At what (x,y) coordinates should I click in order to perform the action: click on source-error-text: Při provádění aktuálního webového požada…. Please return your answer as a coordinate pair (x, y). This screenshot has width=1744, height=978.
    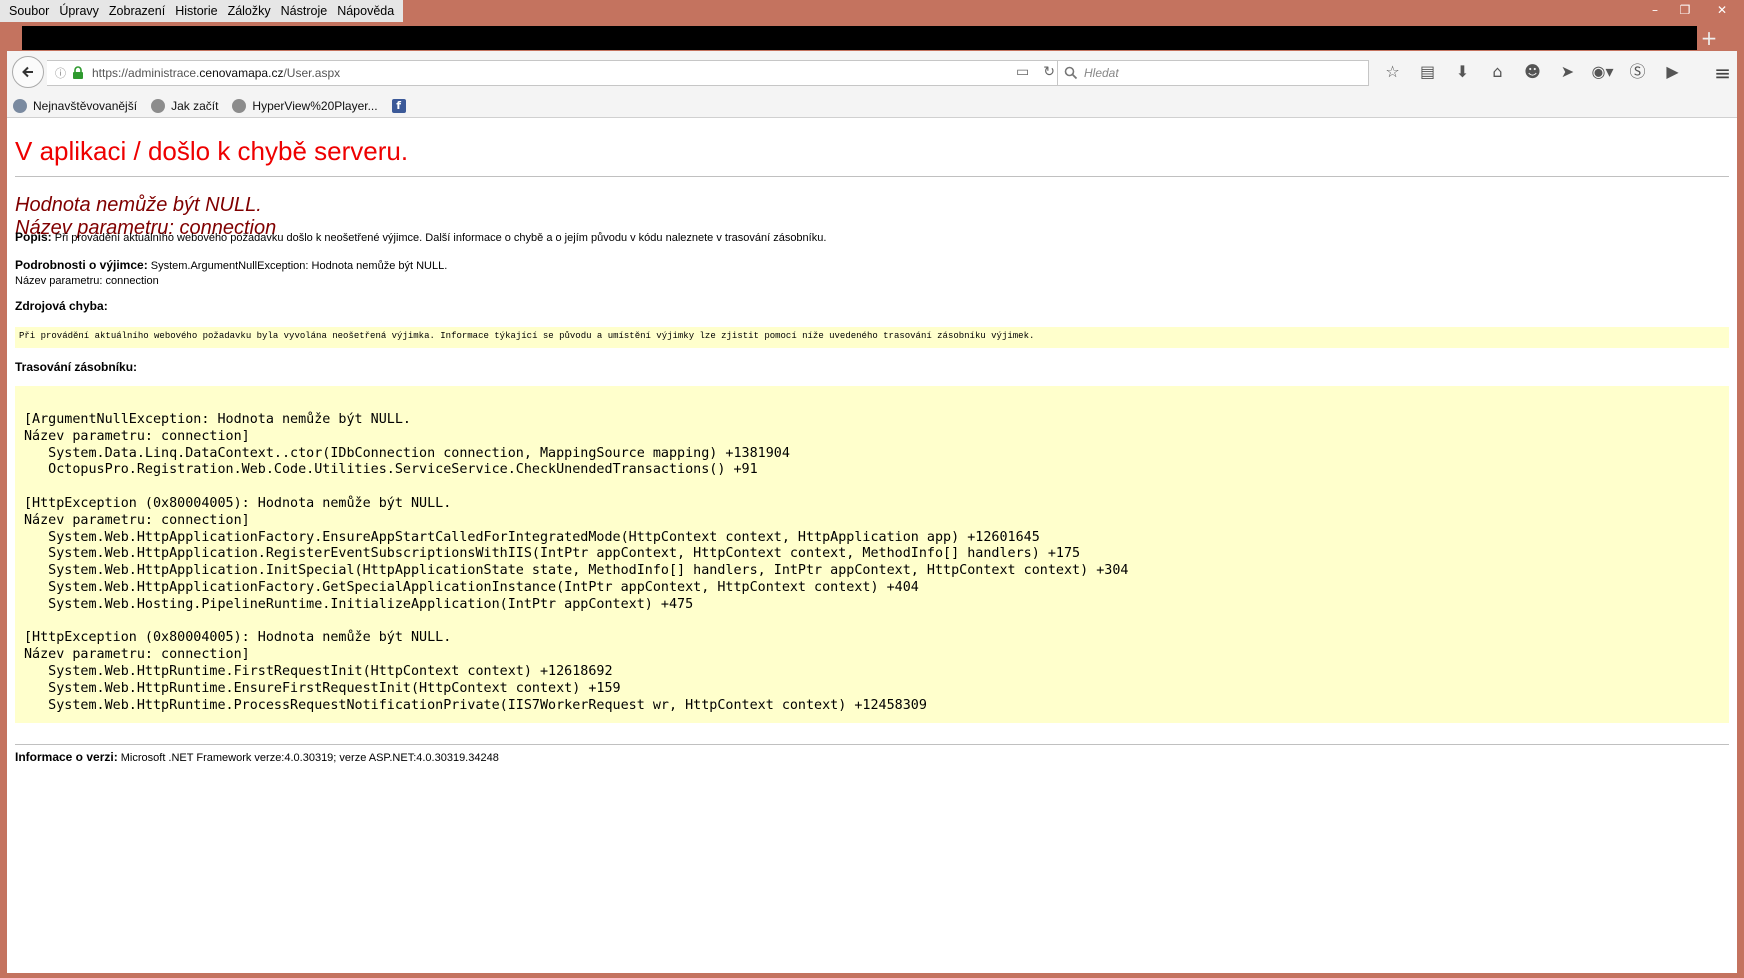
    Looking at the image, I should click on (527, 336).